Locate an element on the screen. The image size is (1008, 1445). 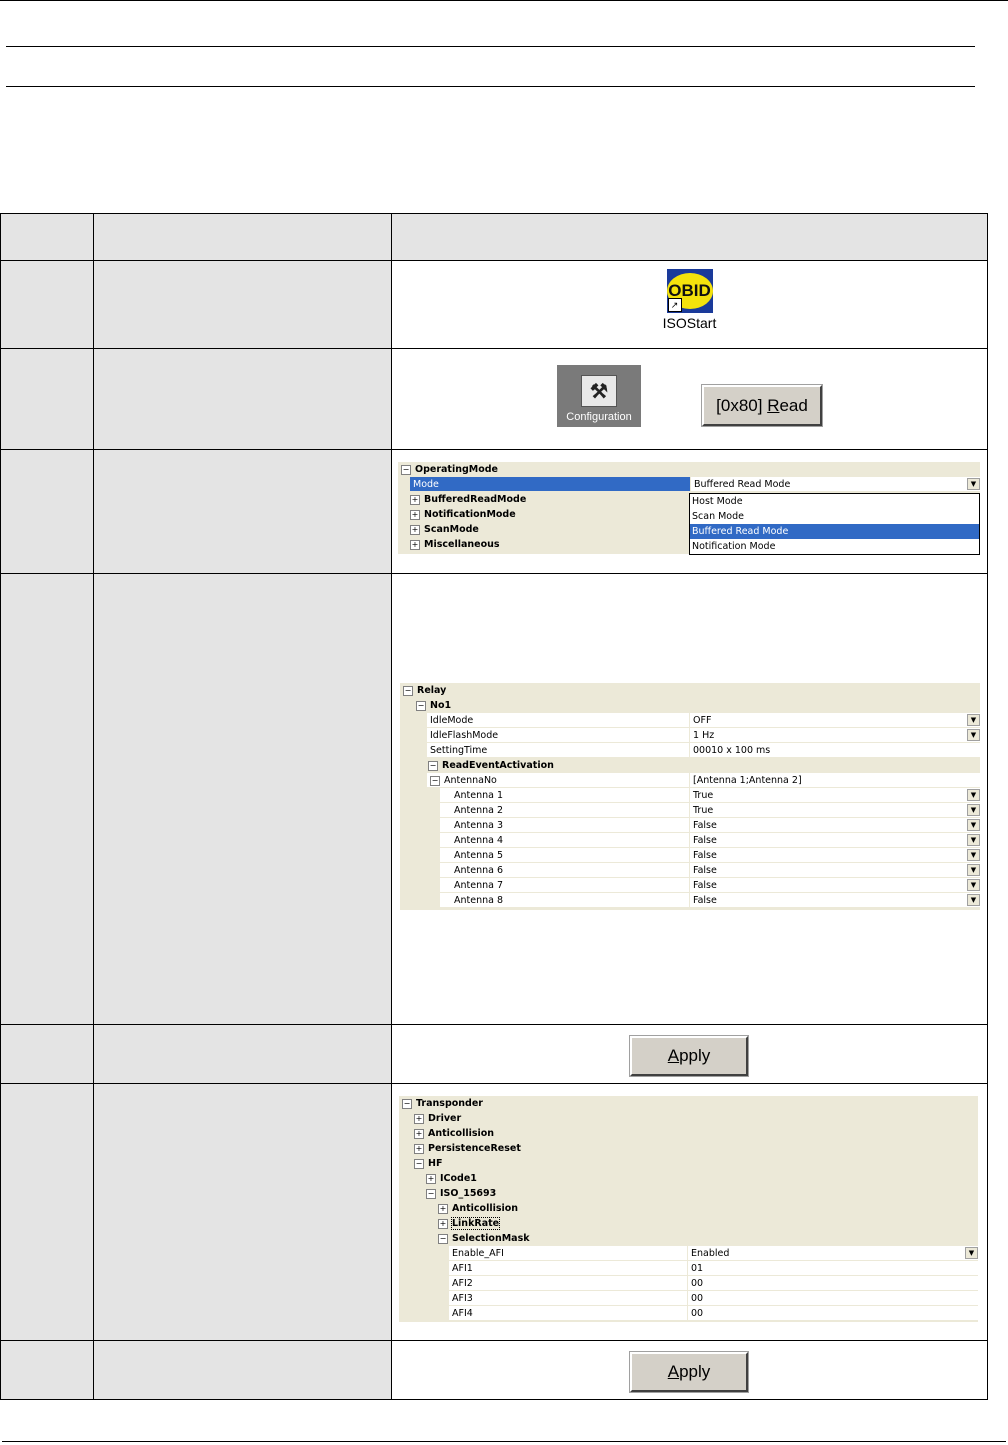
header-cell-screenshot is located at coordinates (689, 237).